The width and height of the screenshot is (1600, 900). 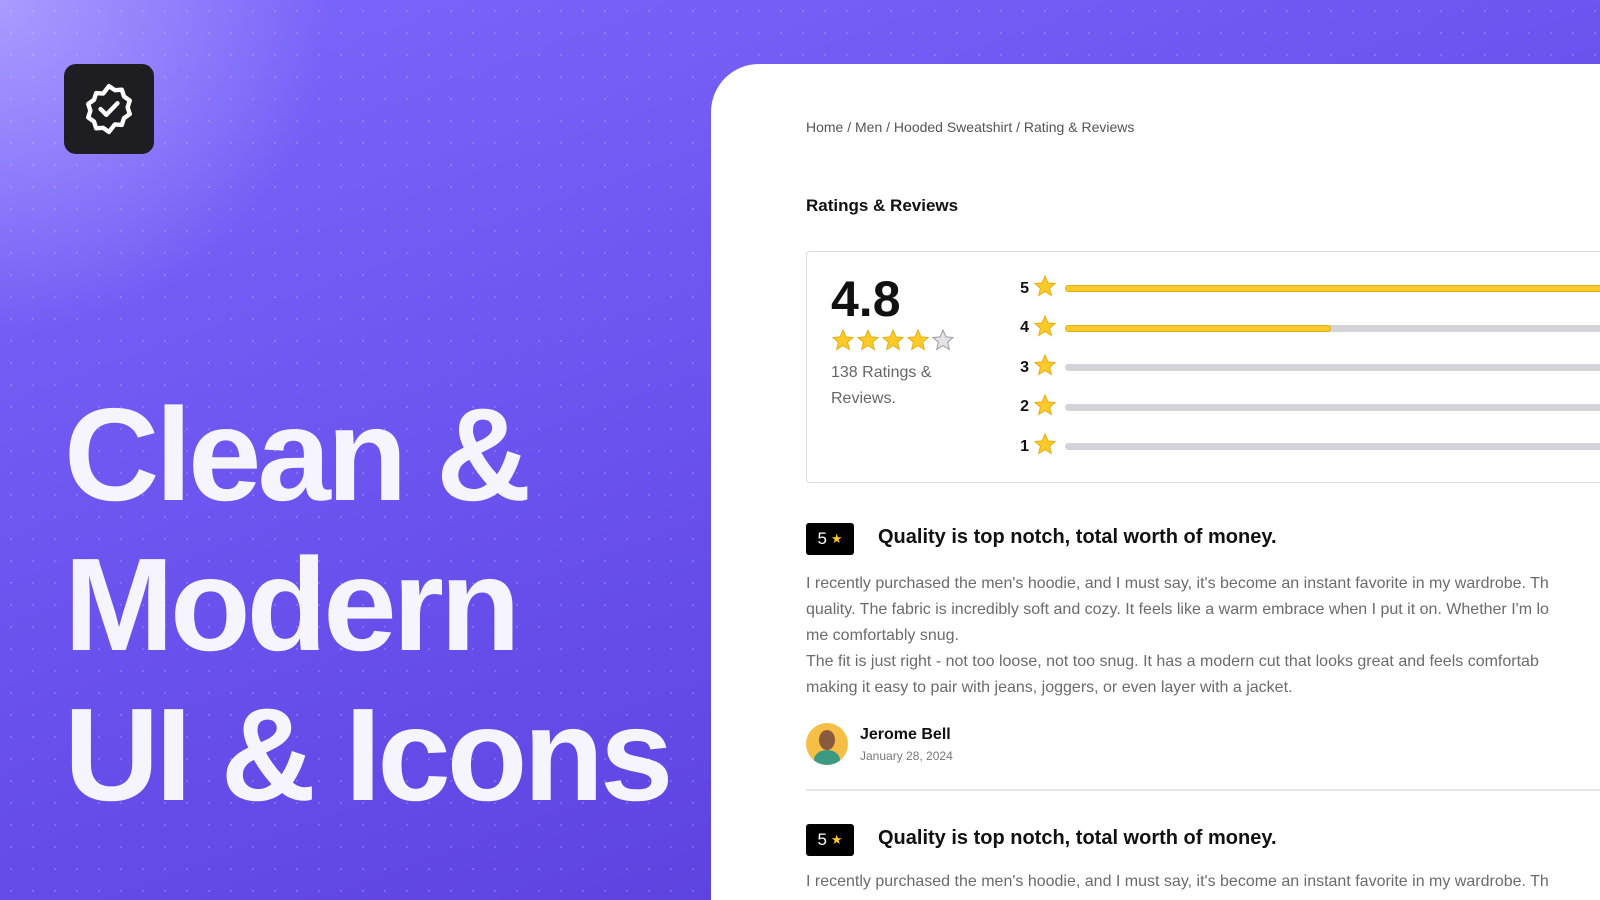 I want to click on rating-row-5: 5, so click(x=1307, y=288).